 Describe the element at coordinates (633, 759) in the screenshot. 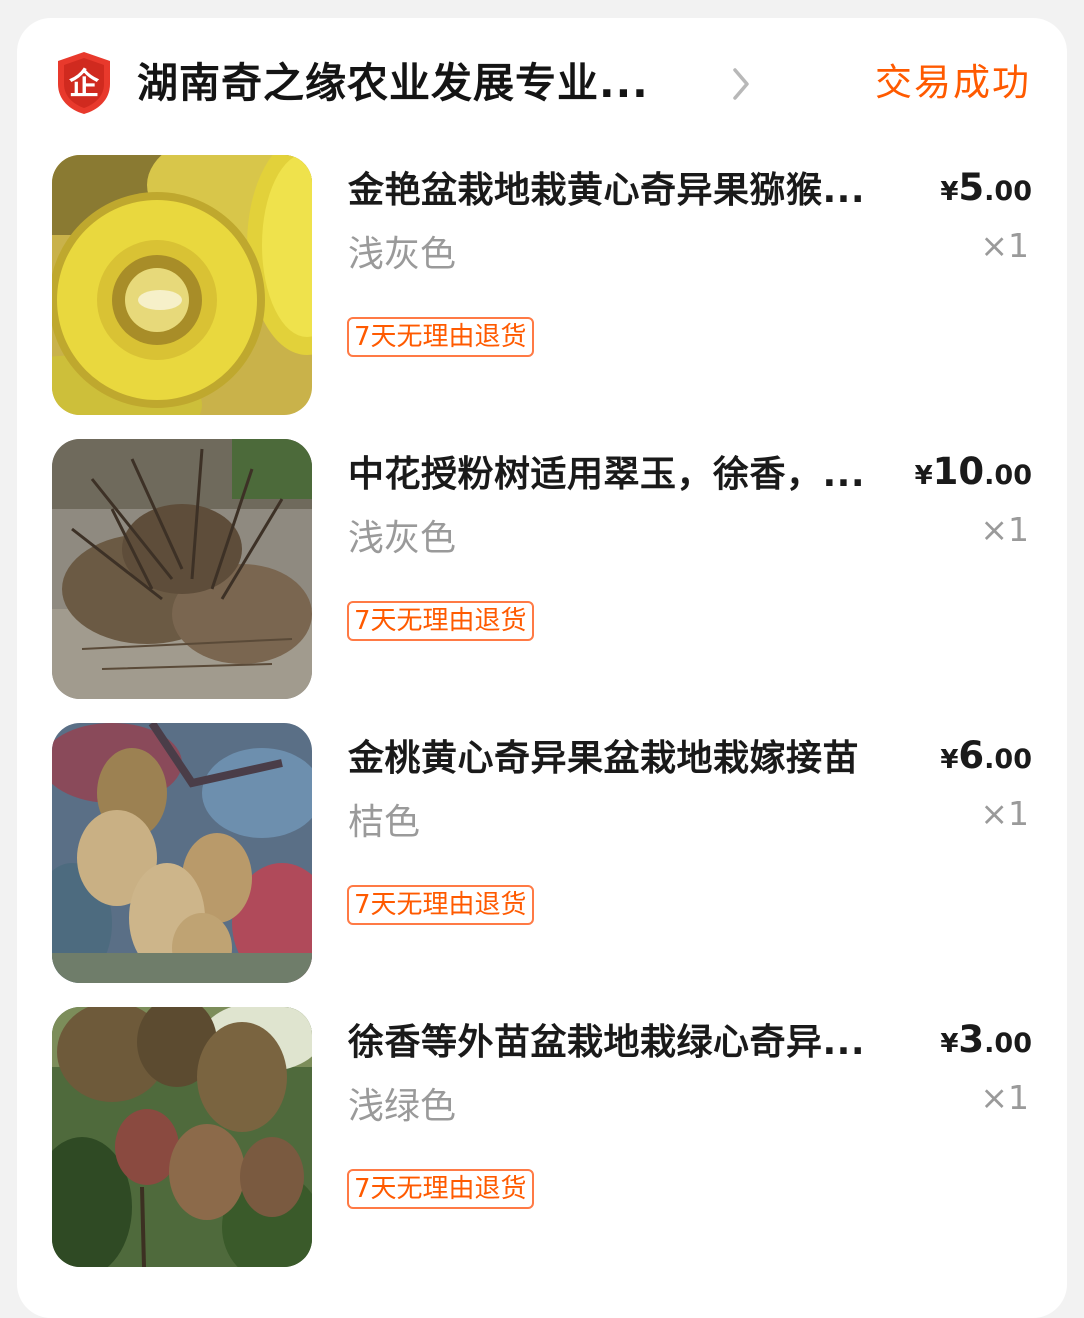

I see `item-title: 金桃黄心奇异果盆栽地栽嫁接苗` at that location.